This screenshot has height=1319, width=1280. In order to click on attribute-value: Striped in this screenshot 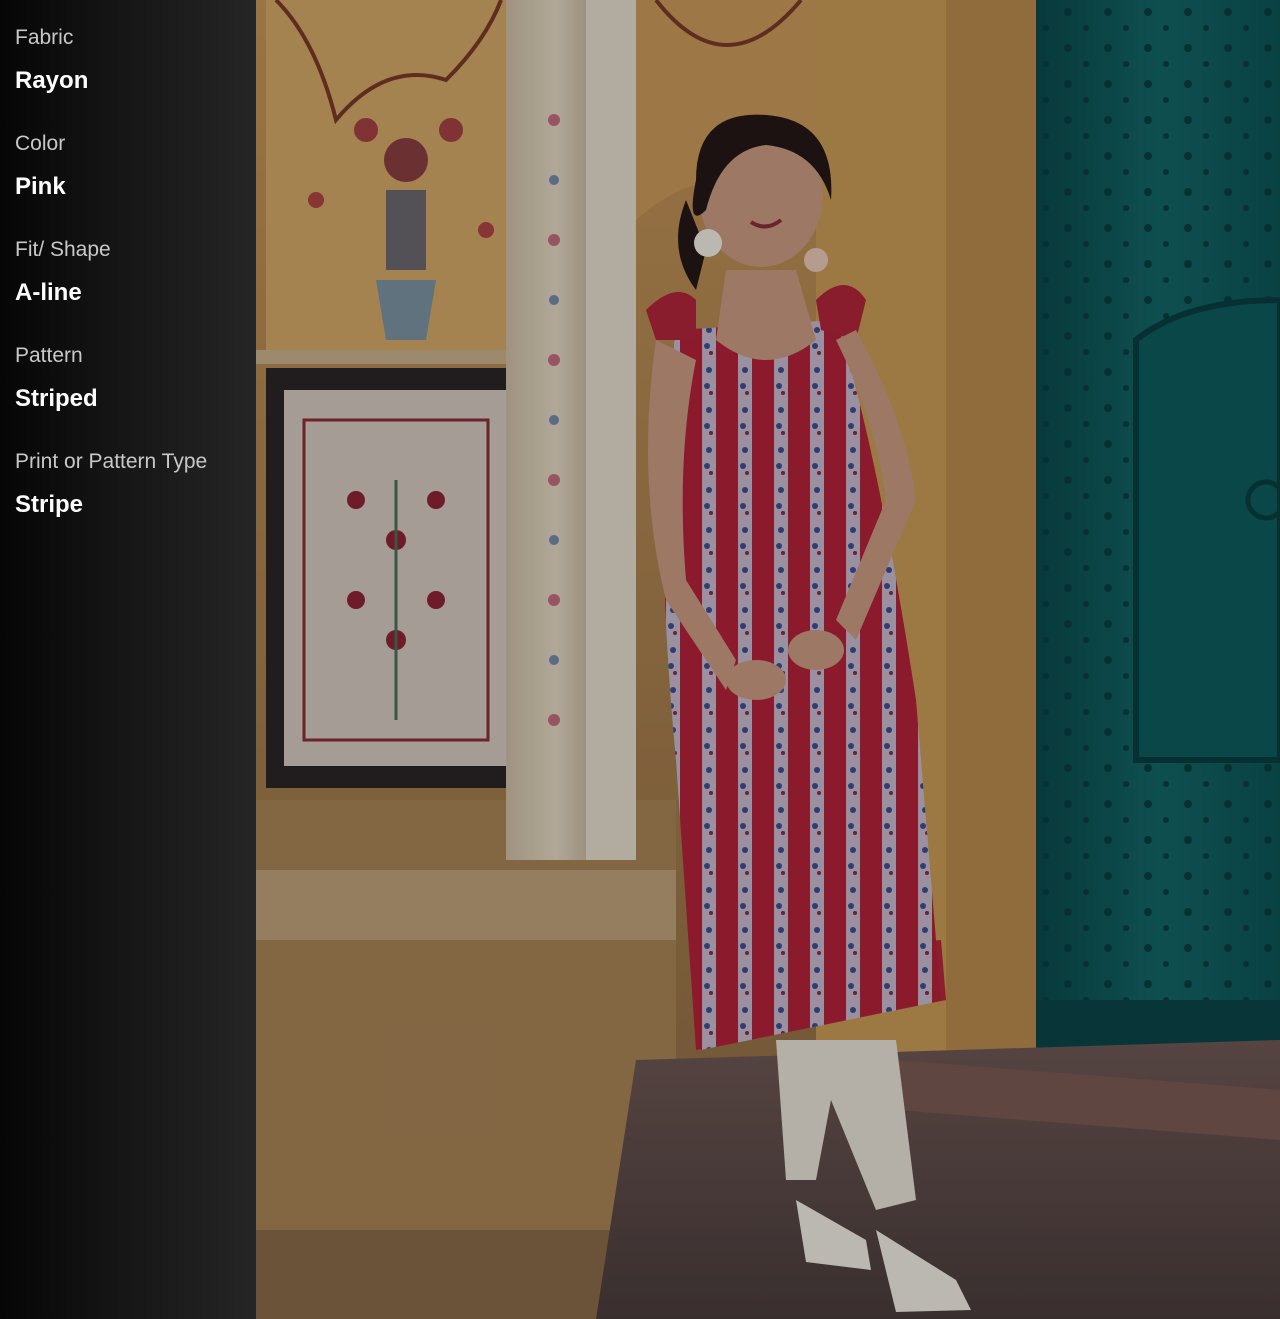, I will do `click(56, 398)`.